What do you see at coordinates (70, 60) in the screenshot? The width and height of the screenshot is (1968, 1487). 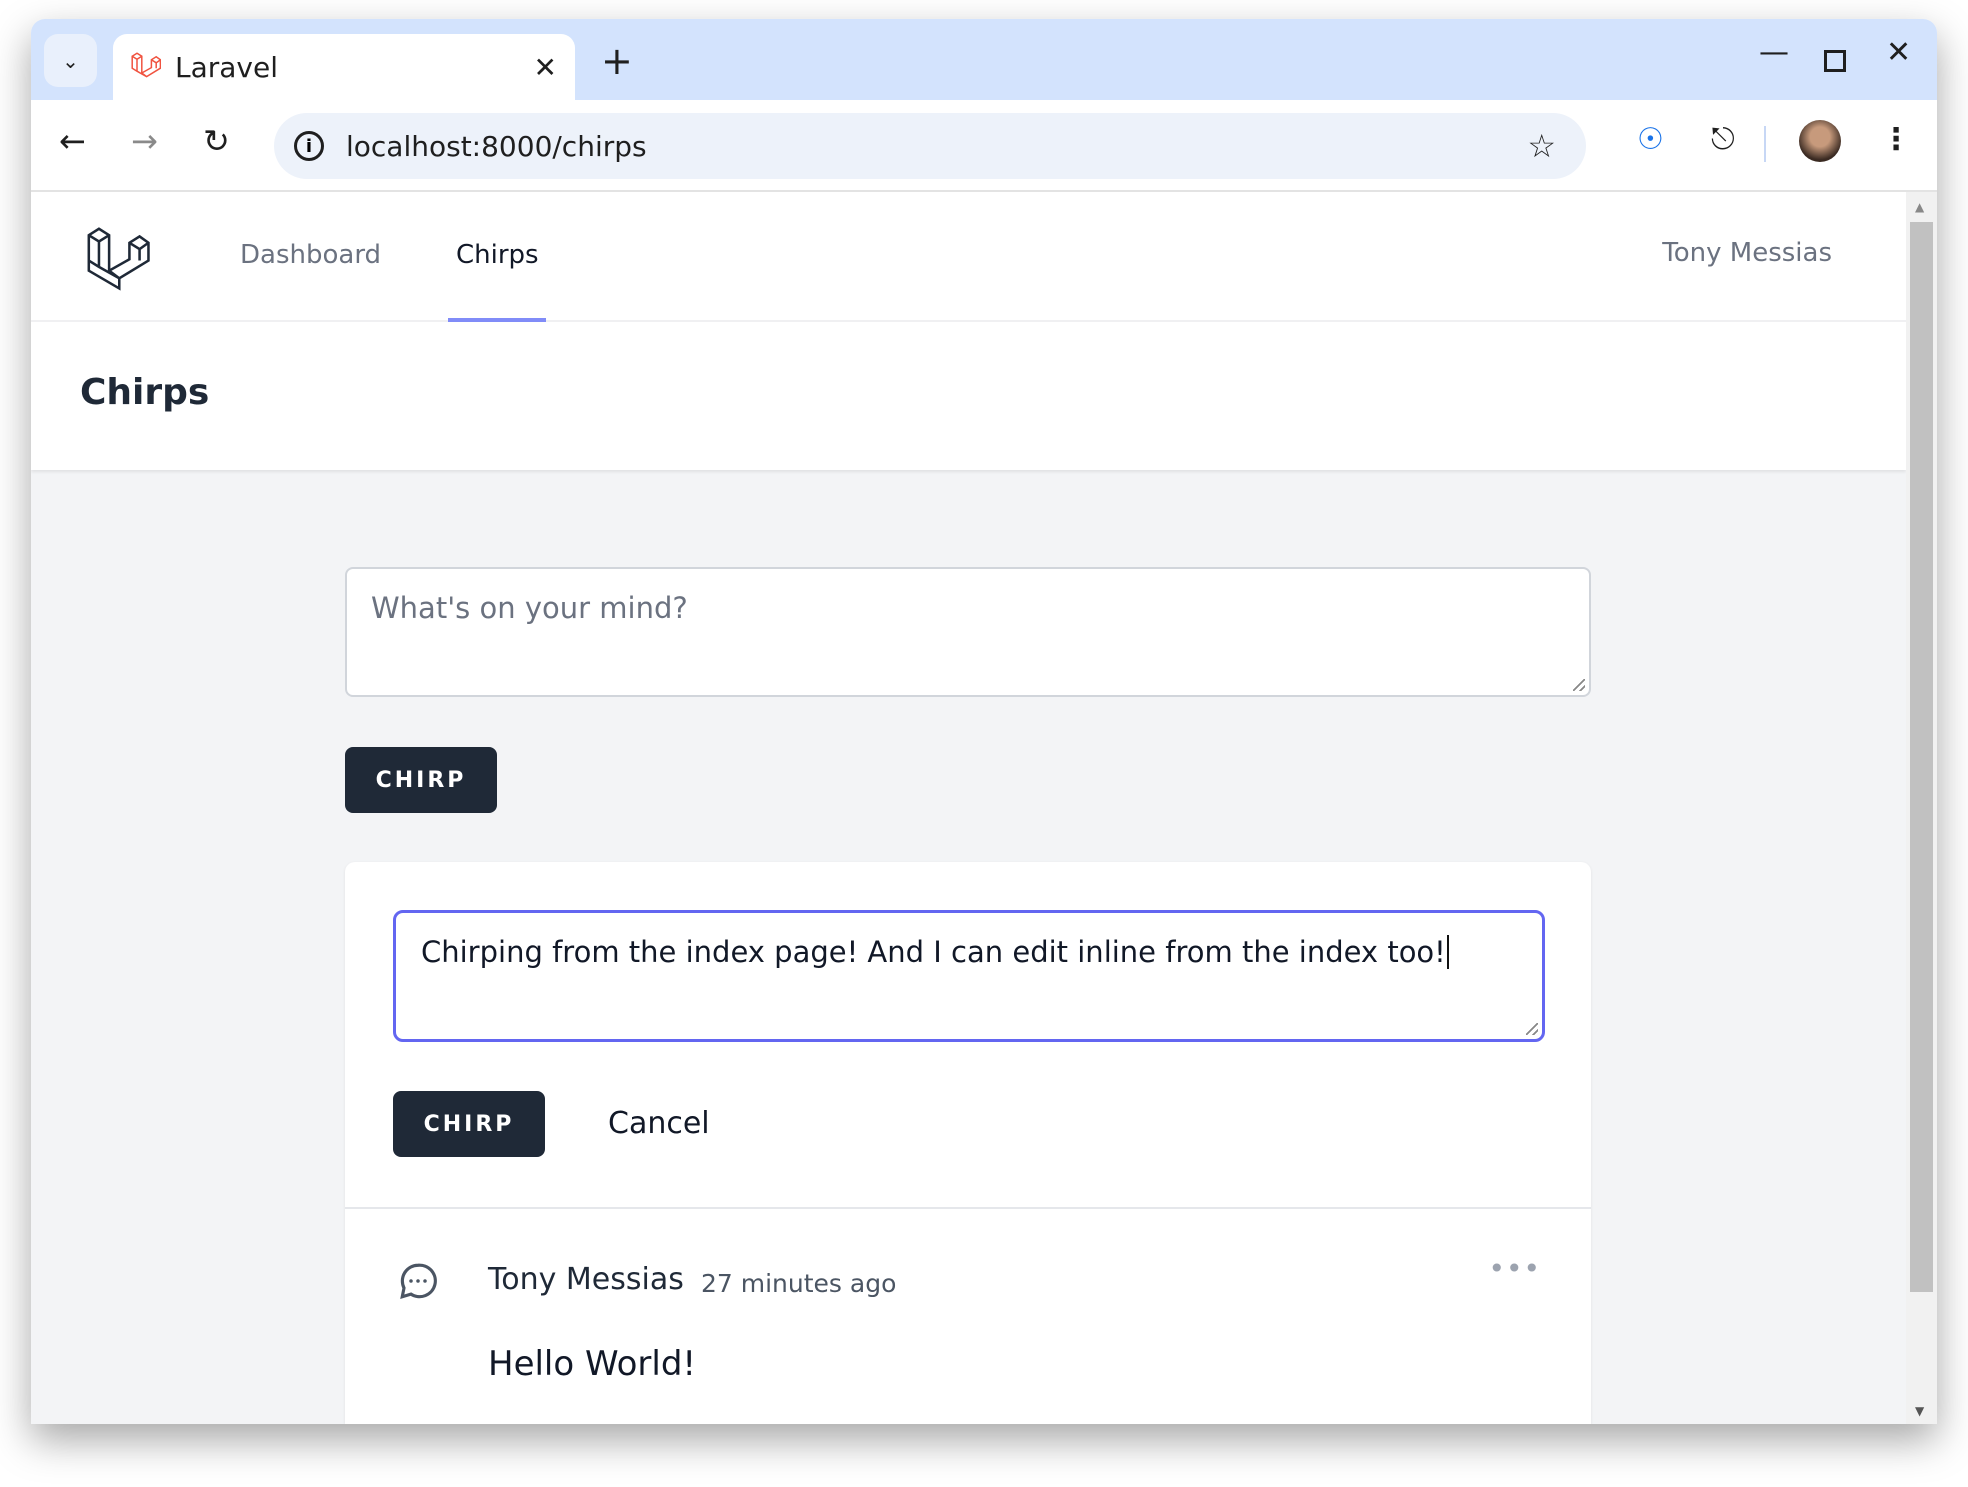 I see `tab-search-icon: ⌄` at bounding box center [70, 60].